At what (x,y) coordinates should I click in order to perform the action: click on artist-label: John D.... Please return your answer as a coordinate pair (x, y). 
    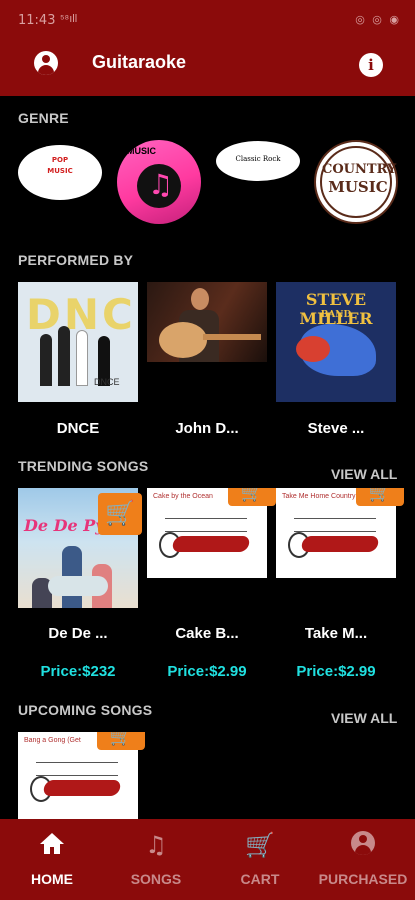
    Looking at the image, I should click on (207, 428).